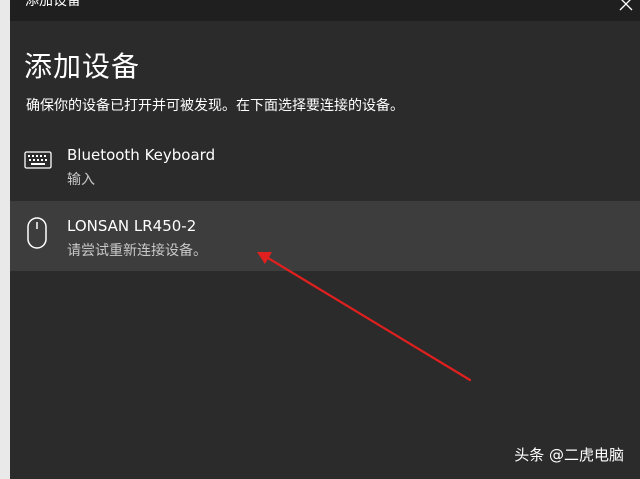  I want to click on annotation-arrow, so click(364, 317).